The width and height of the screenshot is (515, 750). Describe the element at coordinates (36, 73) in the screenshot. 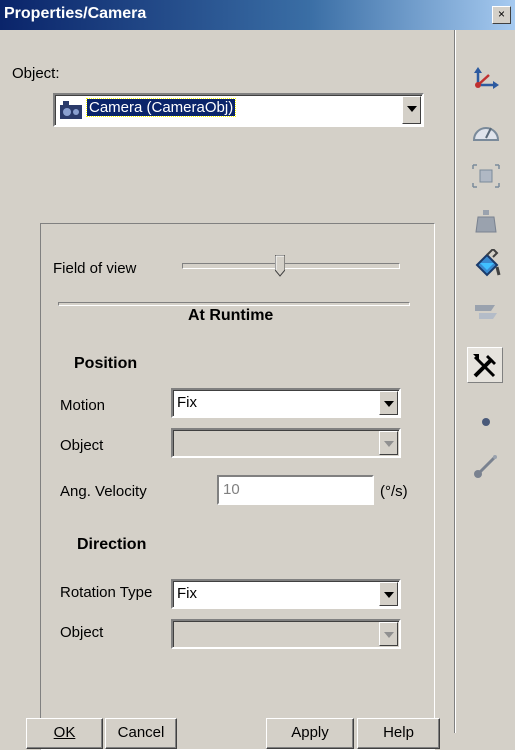

I see `object-label: Object:` at that location.